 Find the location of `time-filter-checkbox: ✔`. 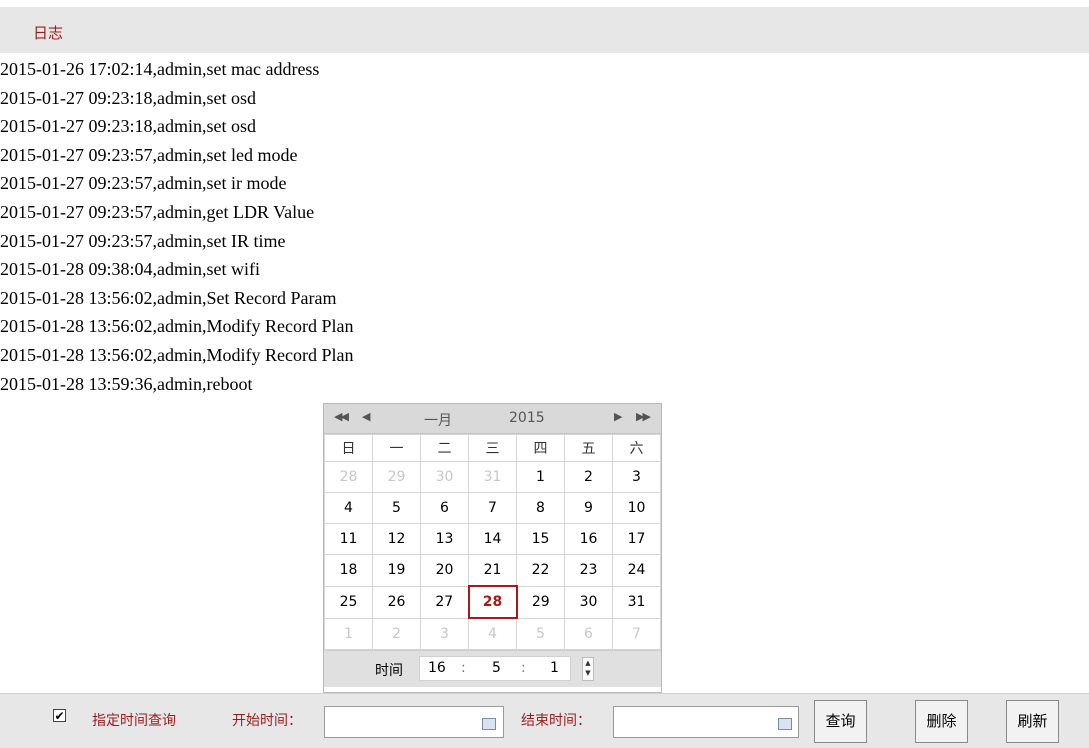

time-filter-checkbox: ✔ is located at coordinates (59, 716).